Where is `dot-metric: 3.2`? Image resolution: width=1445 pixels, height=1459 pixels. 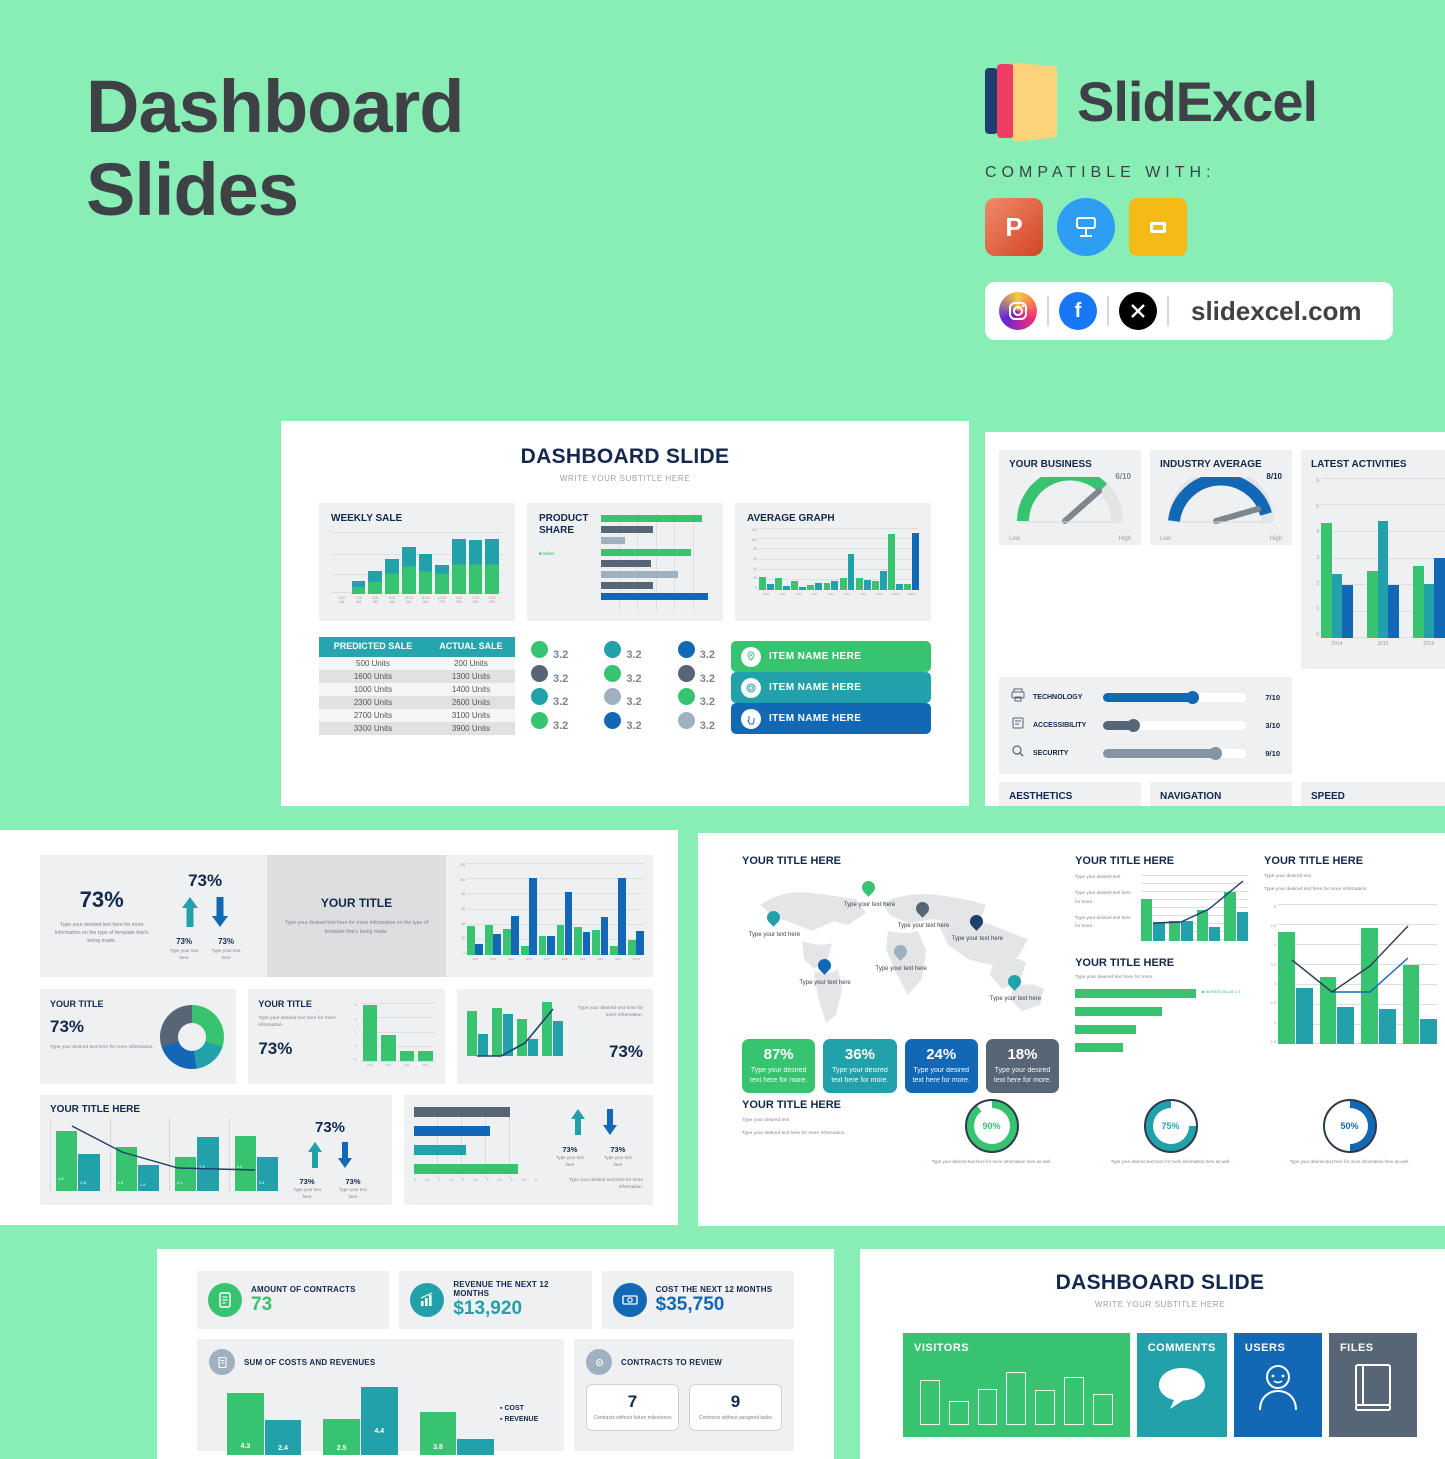 dot-metric: 3.2 is located at coordinates (549, 699).